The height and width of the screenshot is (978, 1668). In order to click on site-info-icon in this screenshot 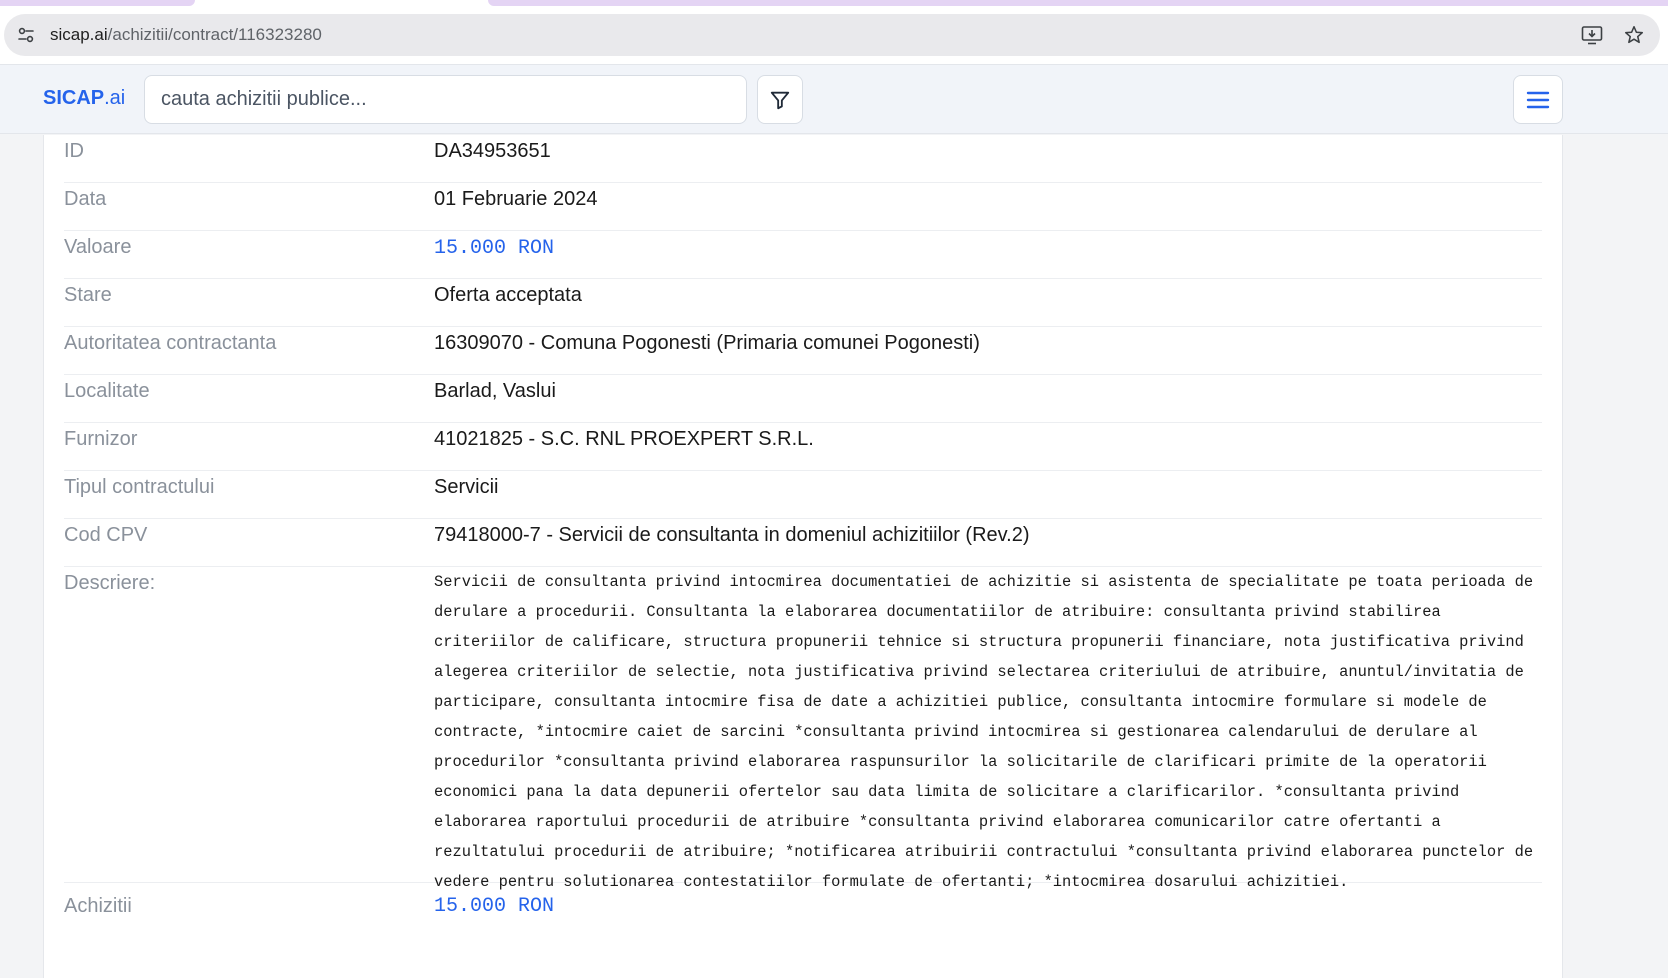, I will do `click(26, 35)`.